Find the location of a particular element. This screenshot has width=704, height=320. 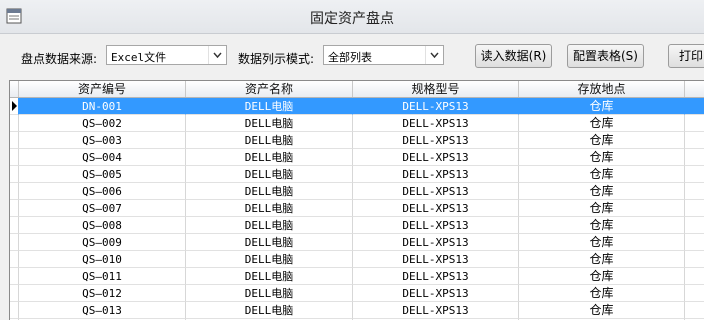

column-header: 资产编号 is located at coordinates (102, 89).